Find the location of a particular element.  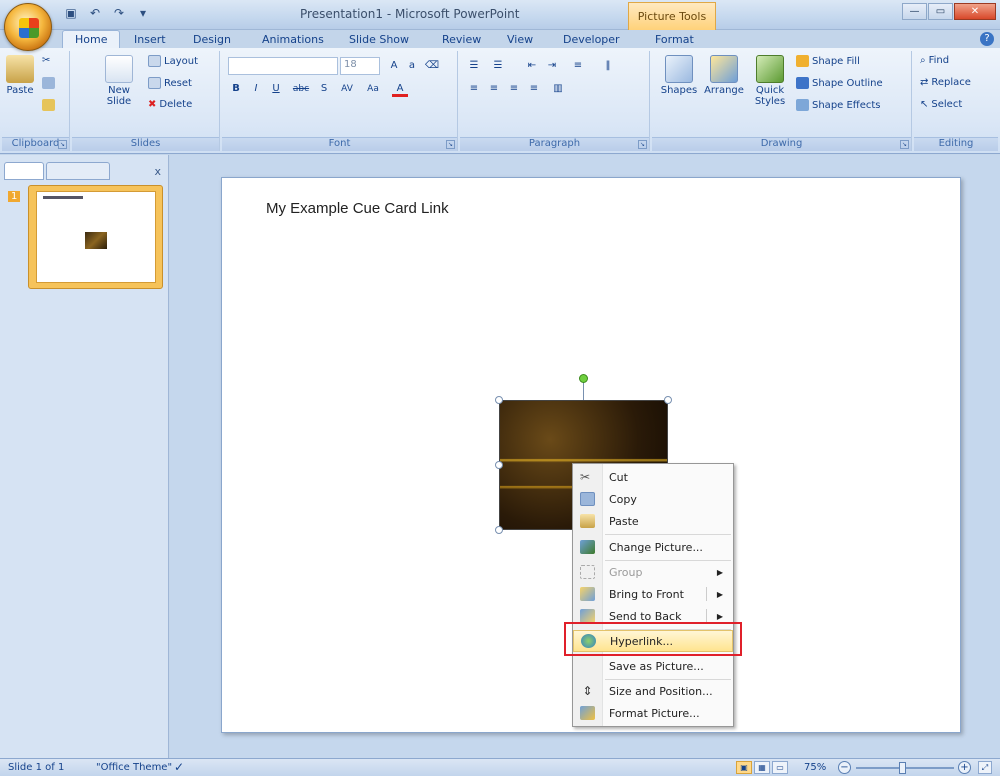

tab-slide-show: Slide Show is located at coordinates (379, 39).